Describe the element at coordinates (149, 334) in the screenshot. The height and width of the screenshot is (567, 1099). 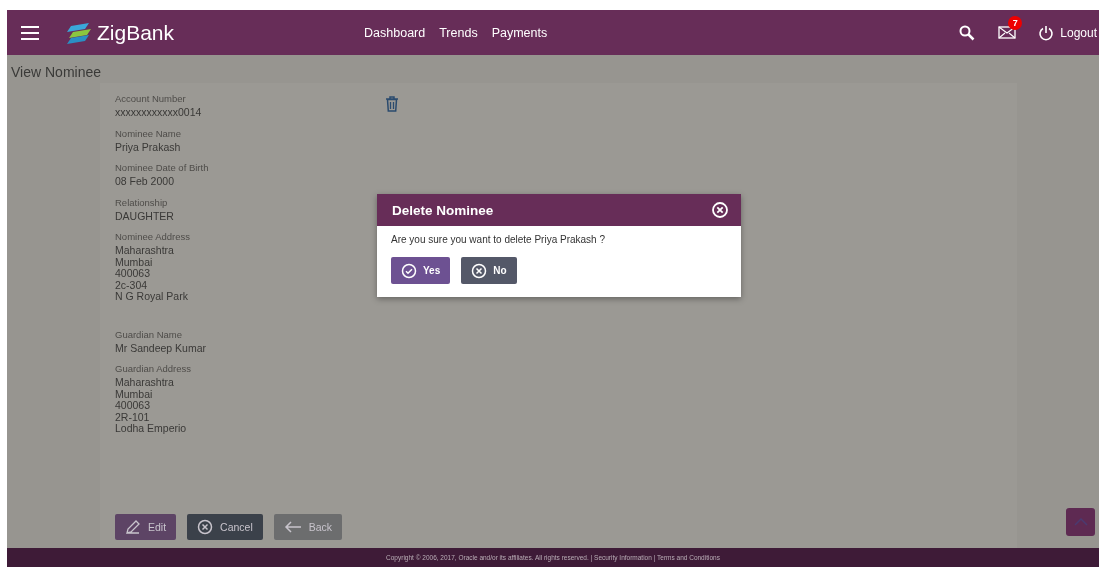
I see `field-label: Guardian Name` at that location.